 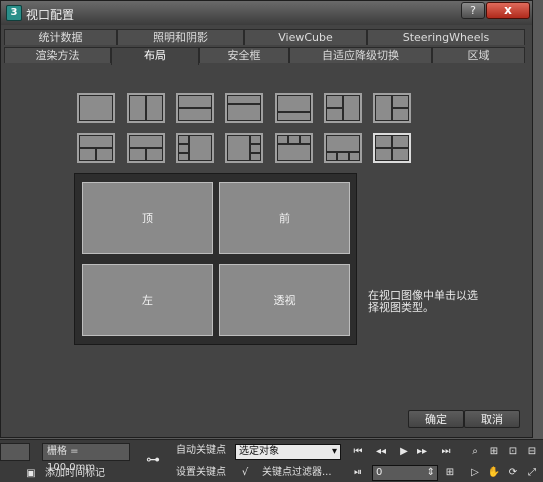 I want to click on window-title: 视口配置, so click(x=50, y=15).